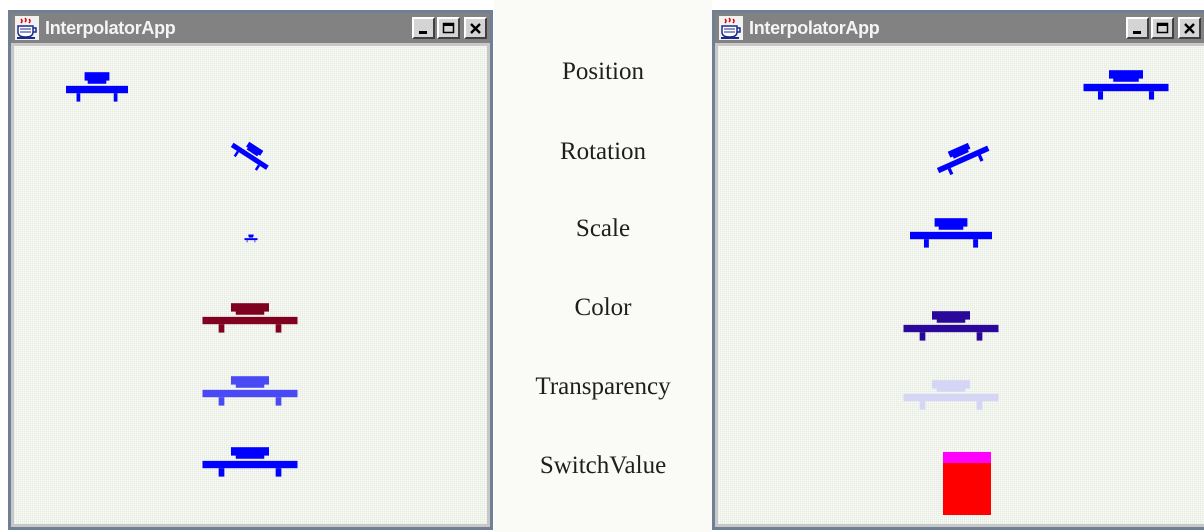  I want to click on label-transparency: Transparency, so click(603, 386).